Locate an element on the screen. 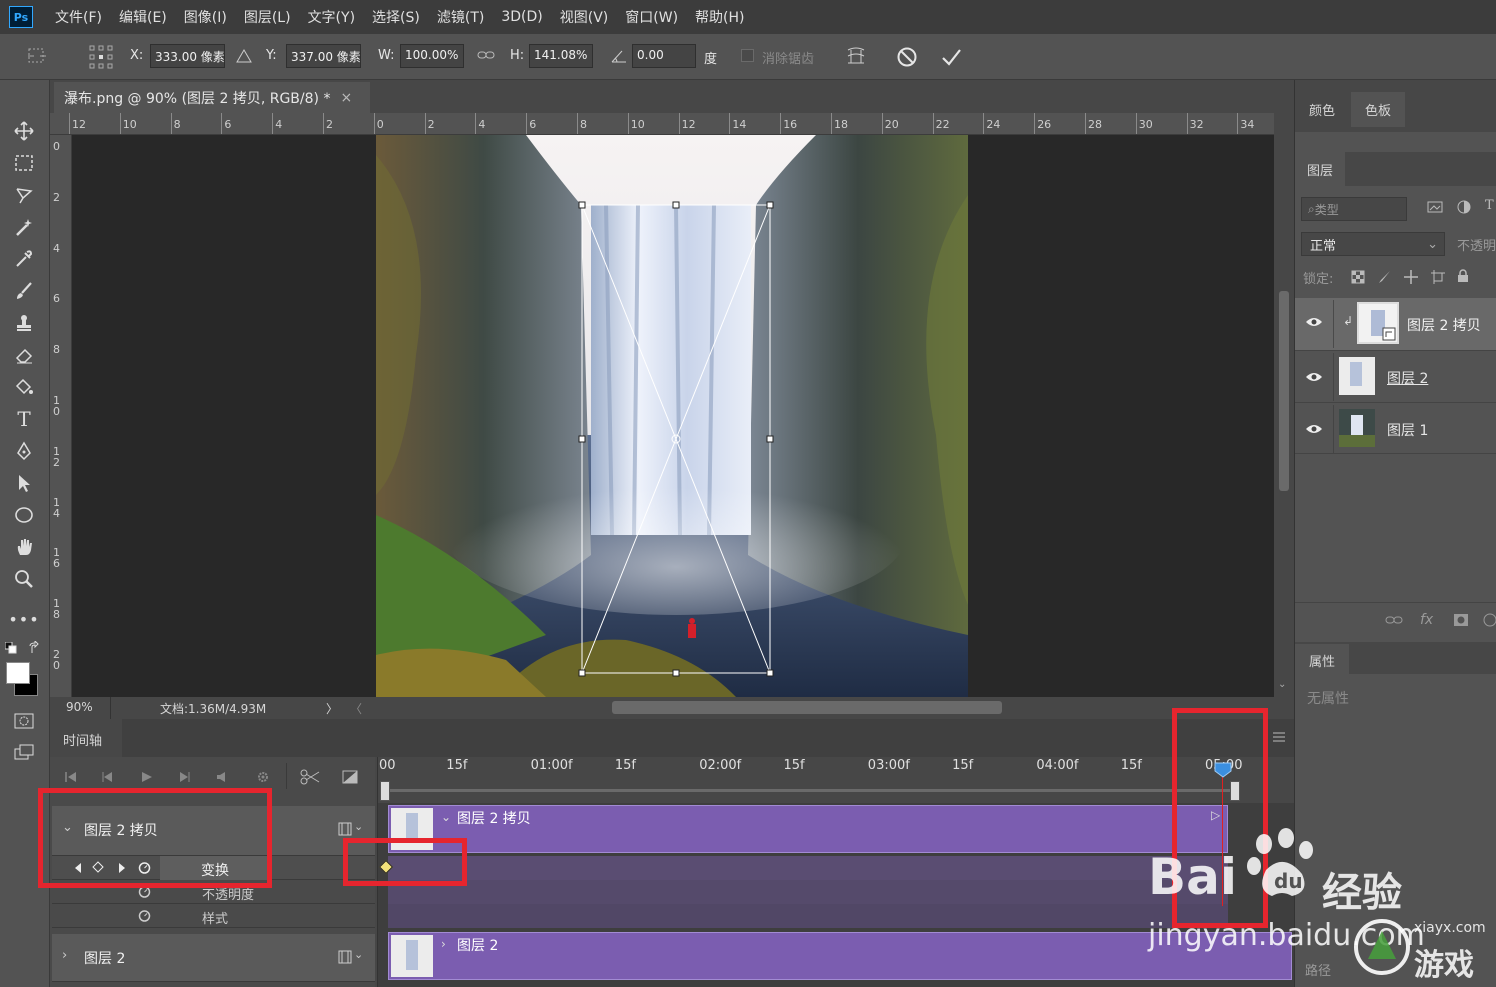 This screenshot has height=987, width=1496. scroll-thumb is located at coordinates (1284, 391).